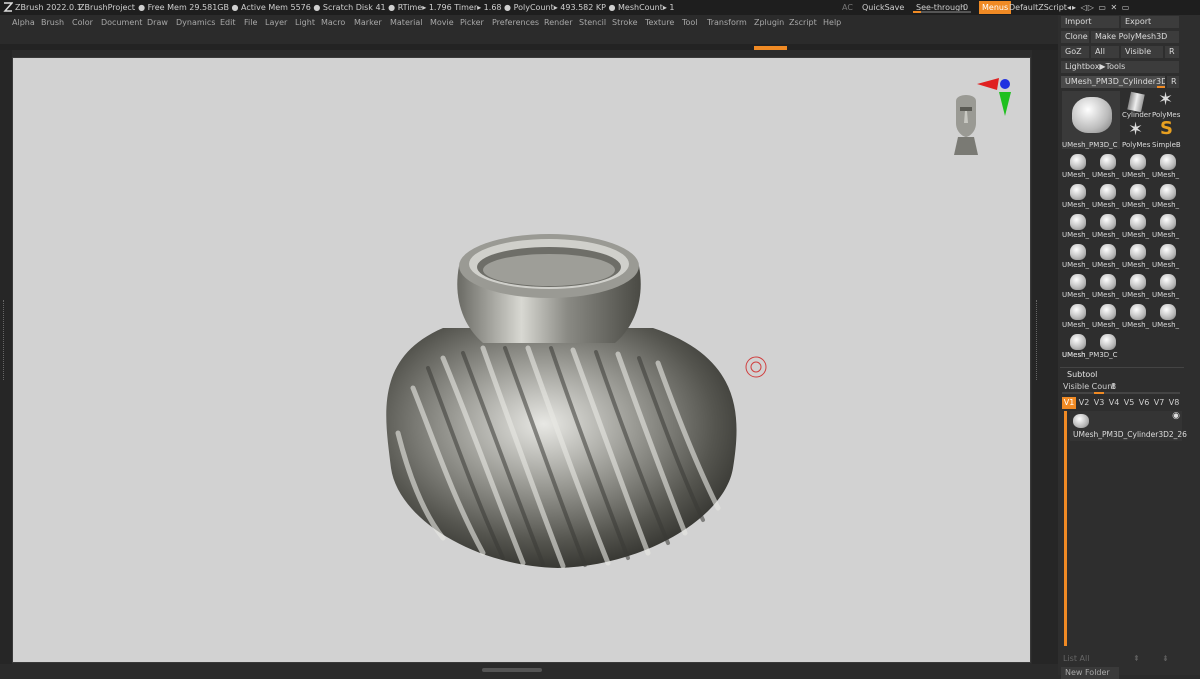  I want to click on menu-zscript: Zscript, so click(803, 23).